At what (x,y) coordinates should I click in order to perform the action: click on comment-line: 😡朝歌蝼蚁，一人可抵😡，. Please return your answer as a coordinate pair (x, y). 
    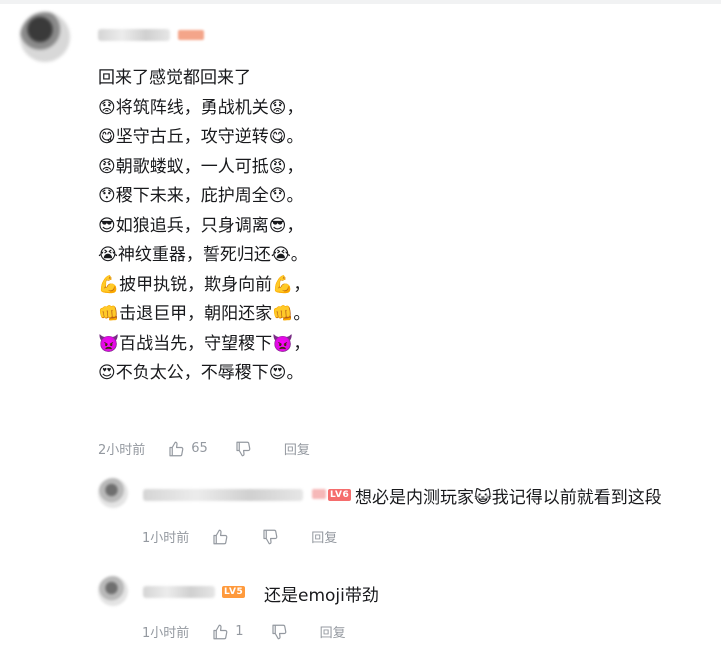
    Looking at the image, I should click on (201, 166).